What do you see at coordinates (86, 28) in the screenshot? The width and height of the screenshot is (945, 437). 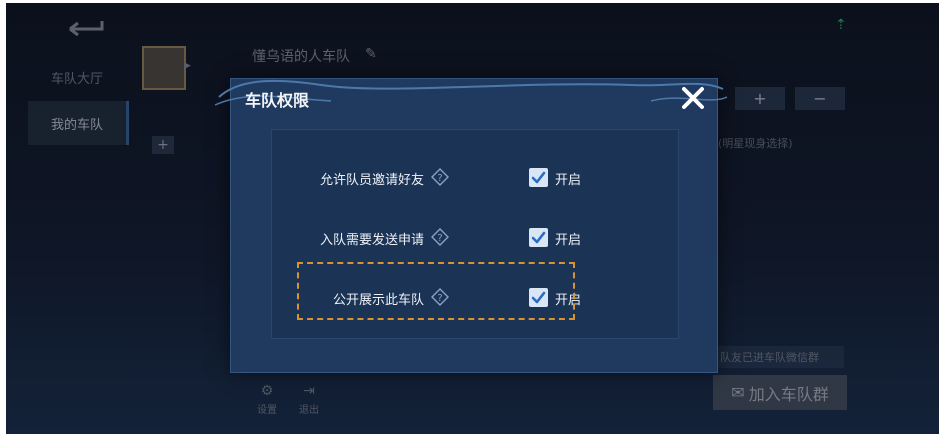 I see `back-icon` at bounding box center [86, 28].